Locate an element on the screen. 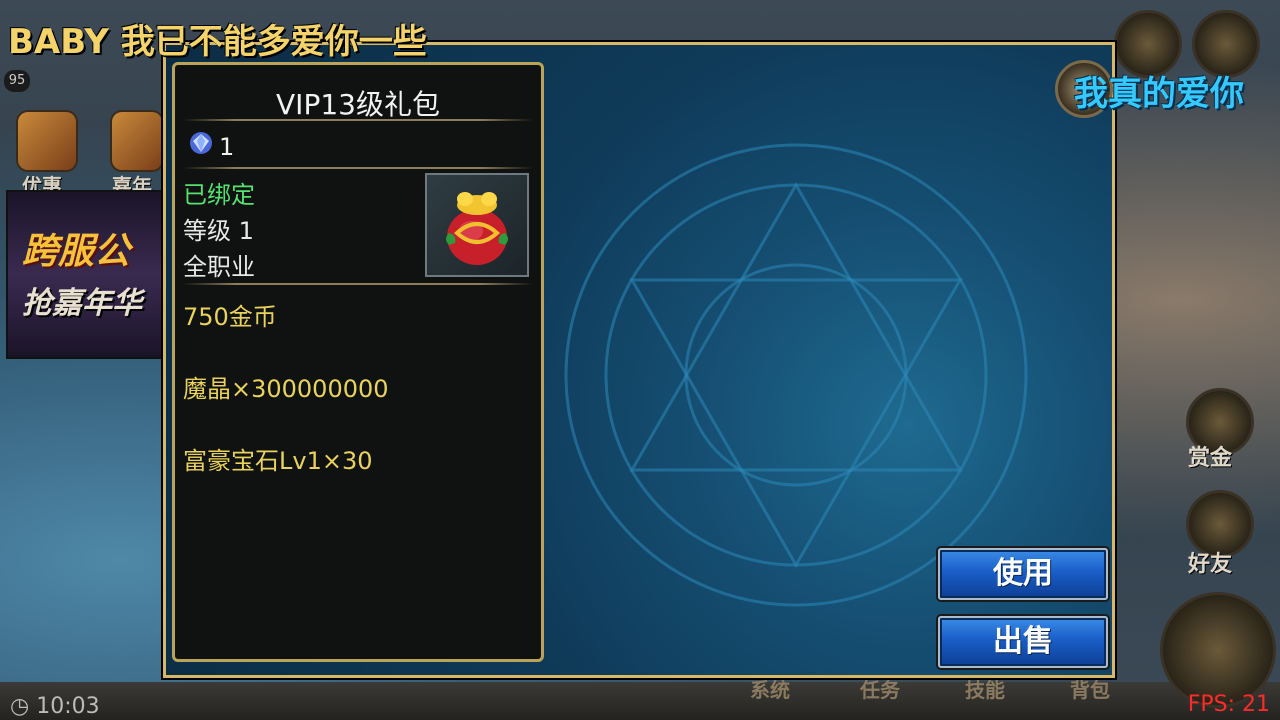 Image resolution: width=1280 pixels, height=720 pixels. clock-readout: ◷ 10:03 is located at coordinates (55, 706).